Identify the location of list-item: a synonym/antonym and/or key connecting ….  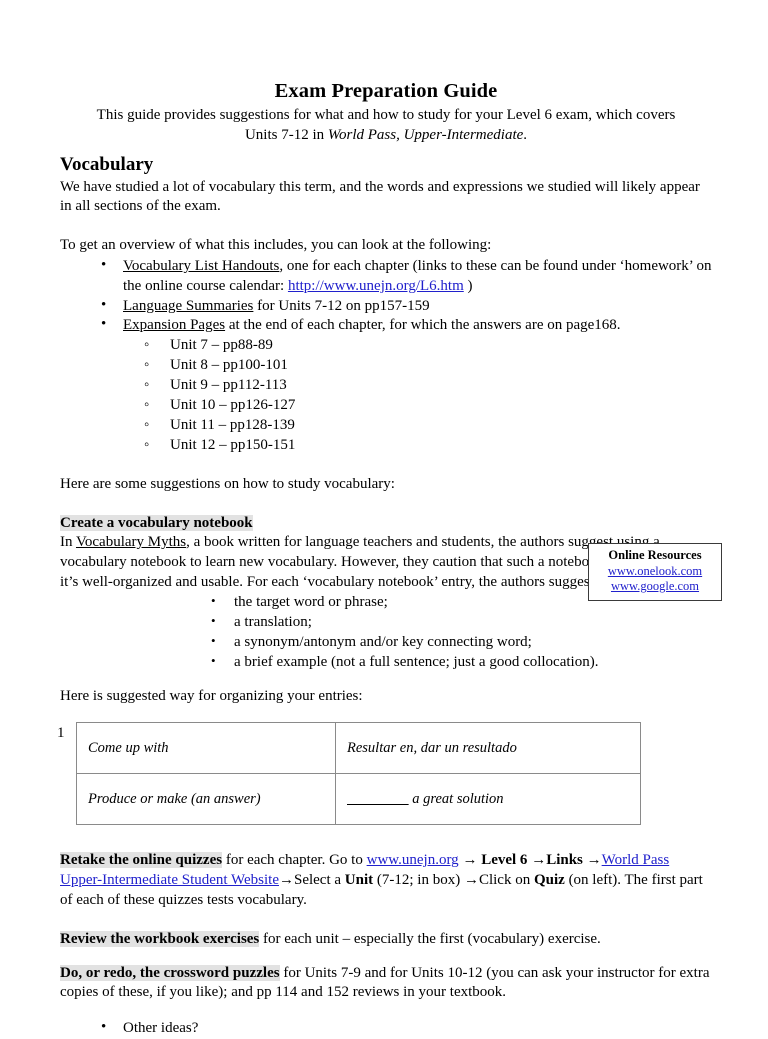
(459, 642).